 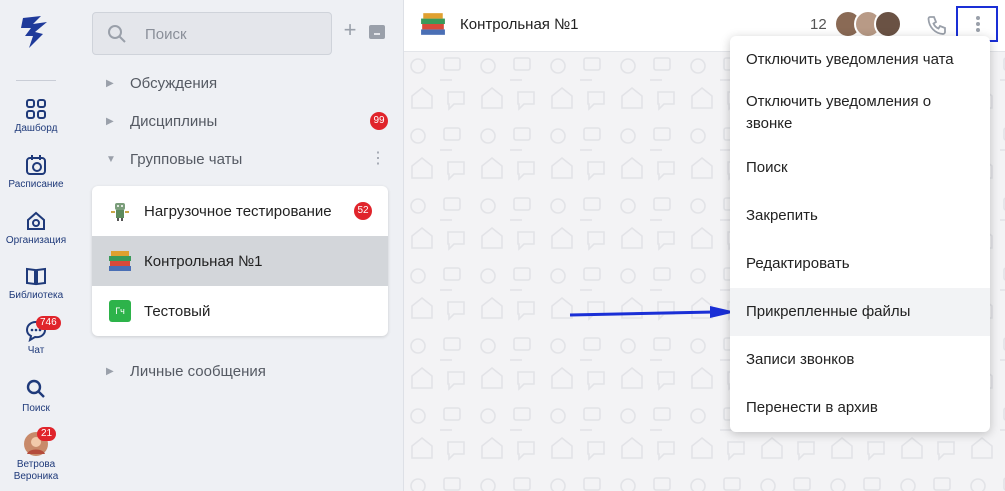 I want to click on more-vertical-icon: ⋮, so click(x=378, y=159).